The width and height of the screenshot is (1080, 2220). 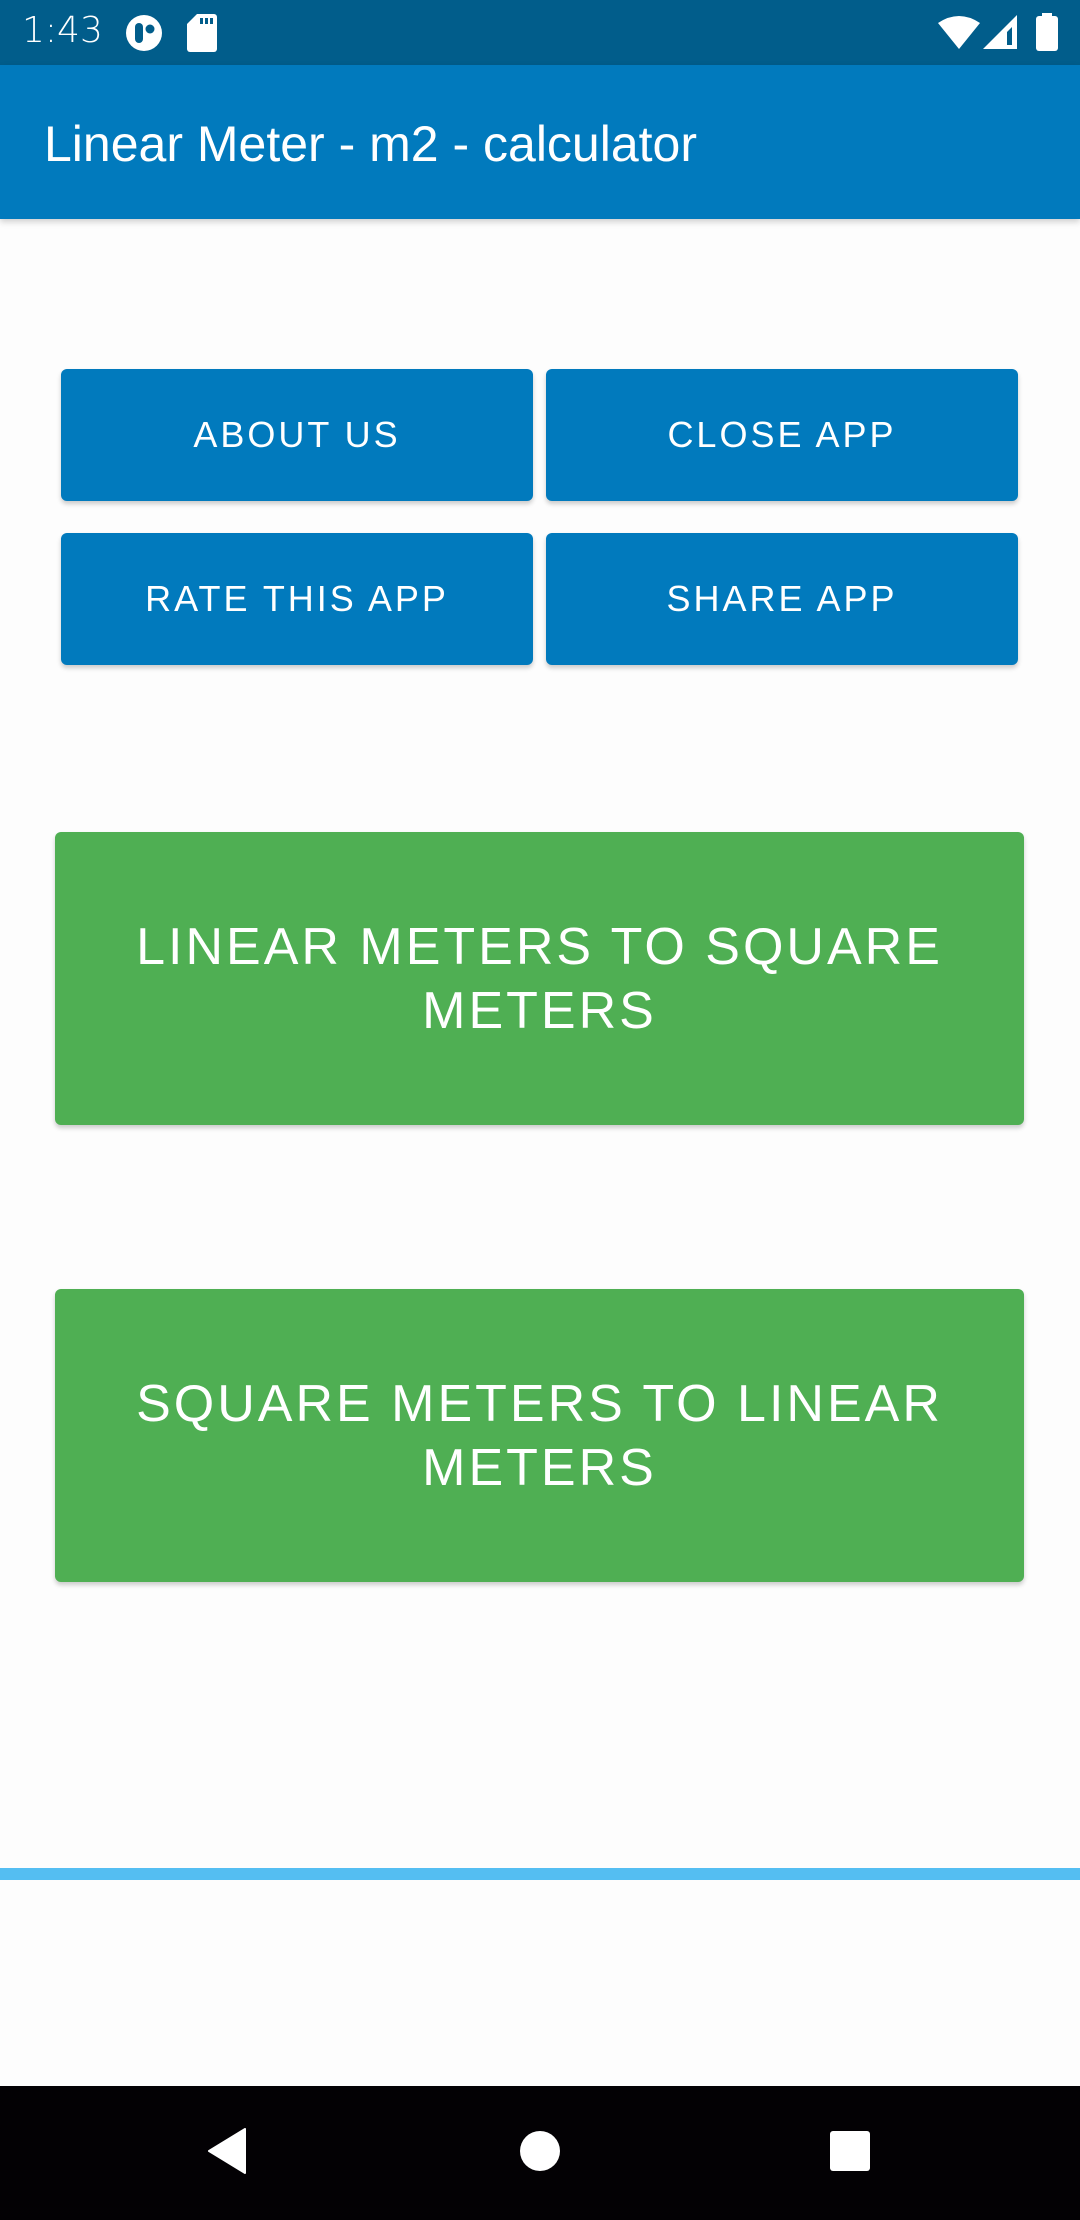 I want to click on rate-app-button: RATE THIS APP, so click(x=297, y=599).